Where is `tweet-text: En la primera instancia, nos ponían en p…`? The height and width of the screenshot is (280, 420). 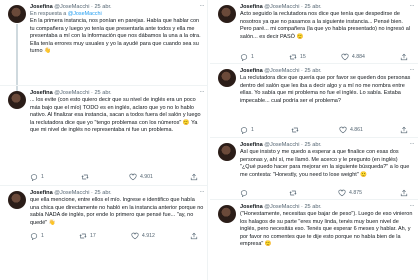
tweet-text: En la primera instancia, nos ponían en p… is located at coordinates (115, 36).